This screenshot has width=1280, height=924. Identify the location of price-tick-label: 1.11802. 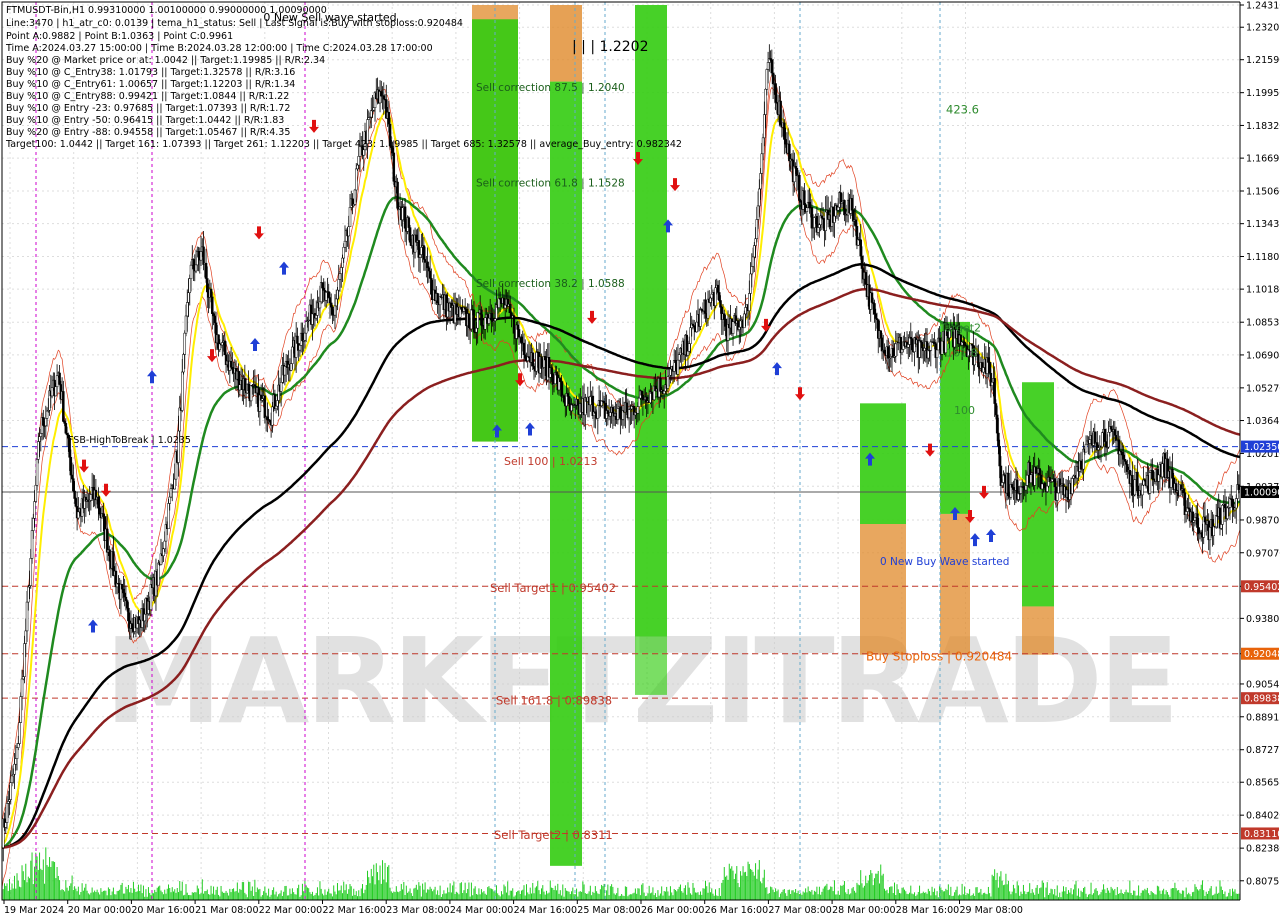
(1263, 257).